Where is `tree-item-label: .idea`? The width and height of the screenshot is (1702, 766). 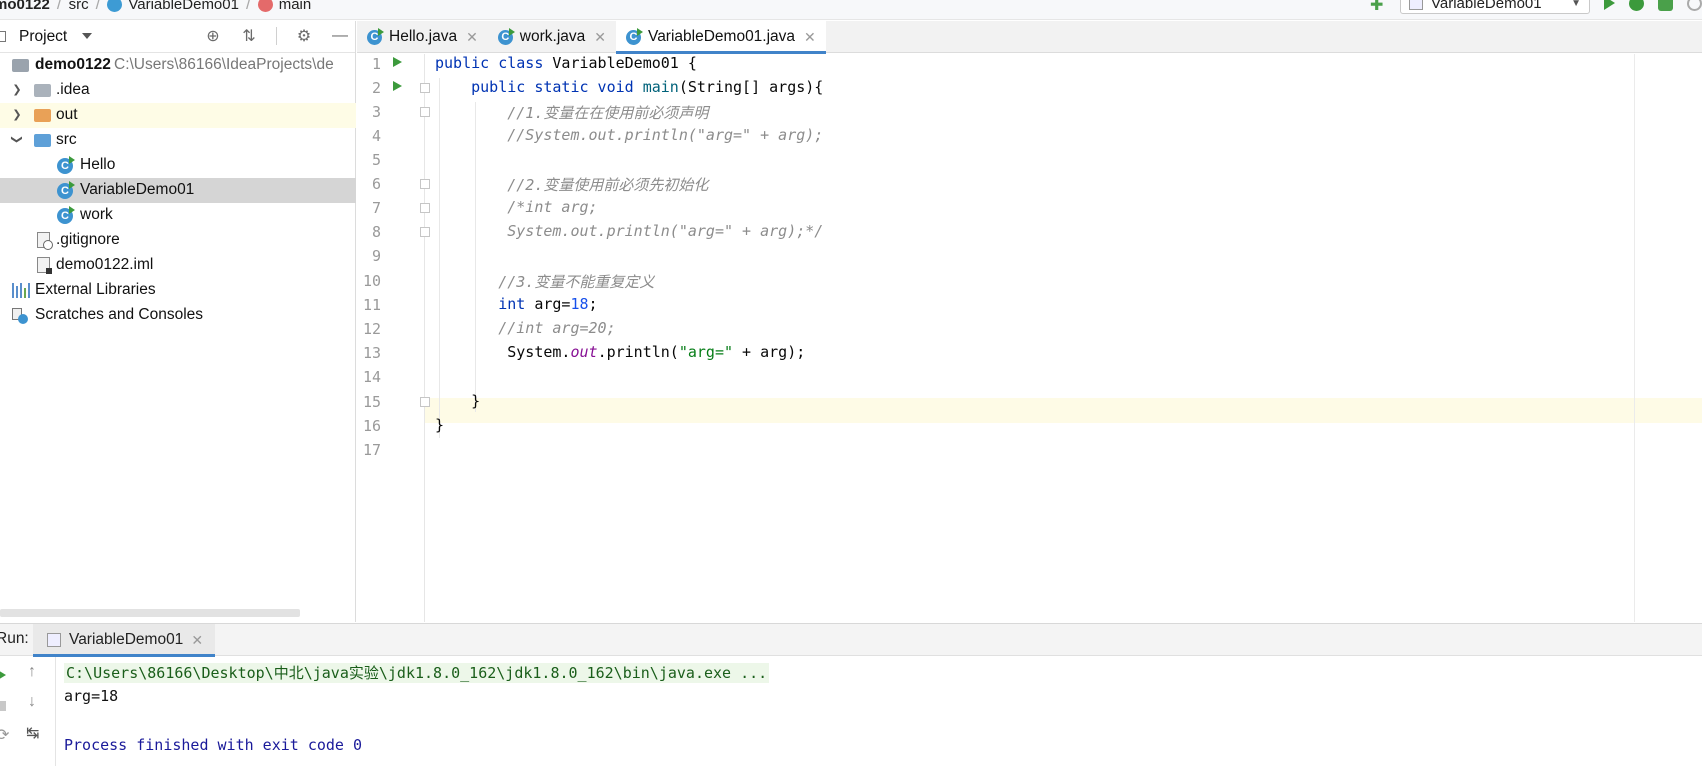
tree-item-label: .idea is located at coordinates (73, 89).